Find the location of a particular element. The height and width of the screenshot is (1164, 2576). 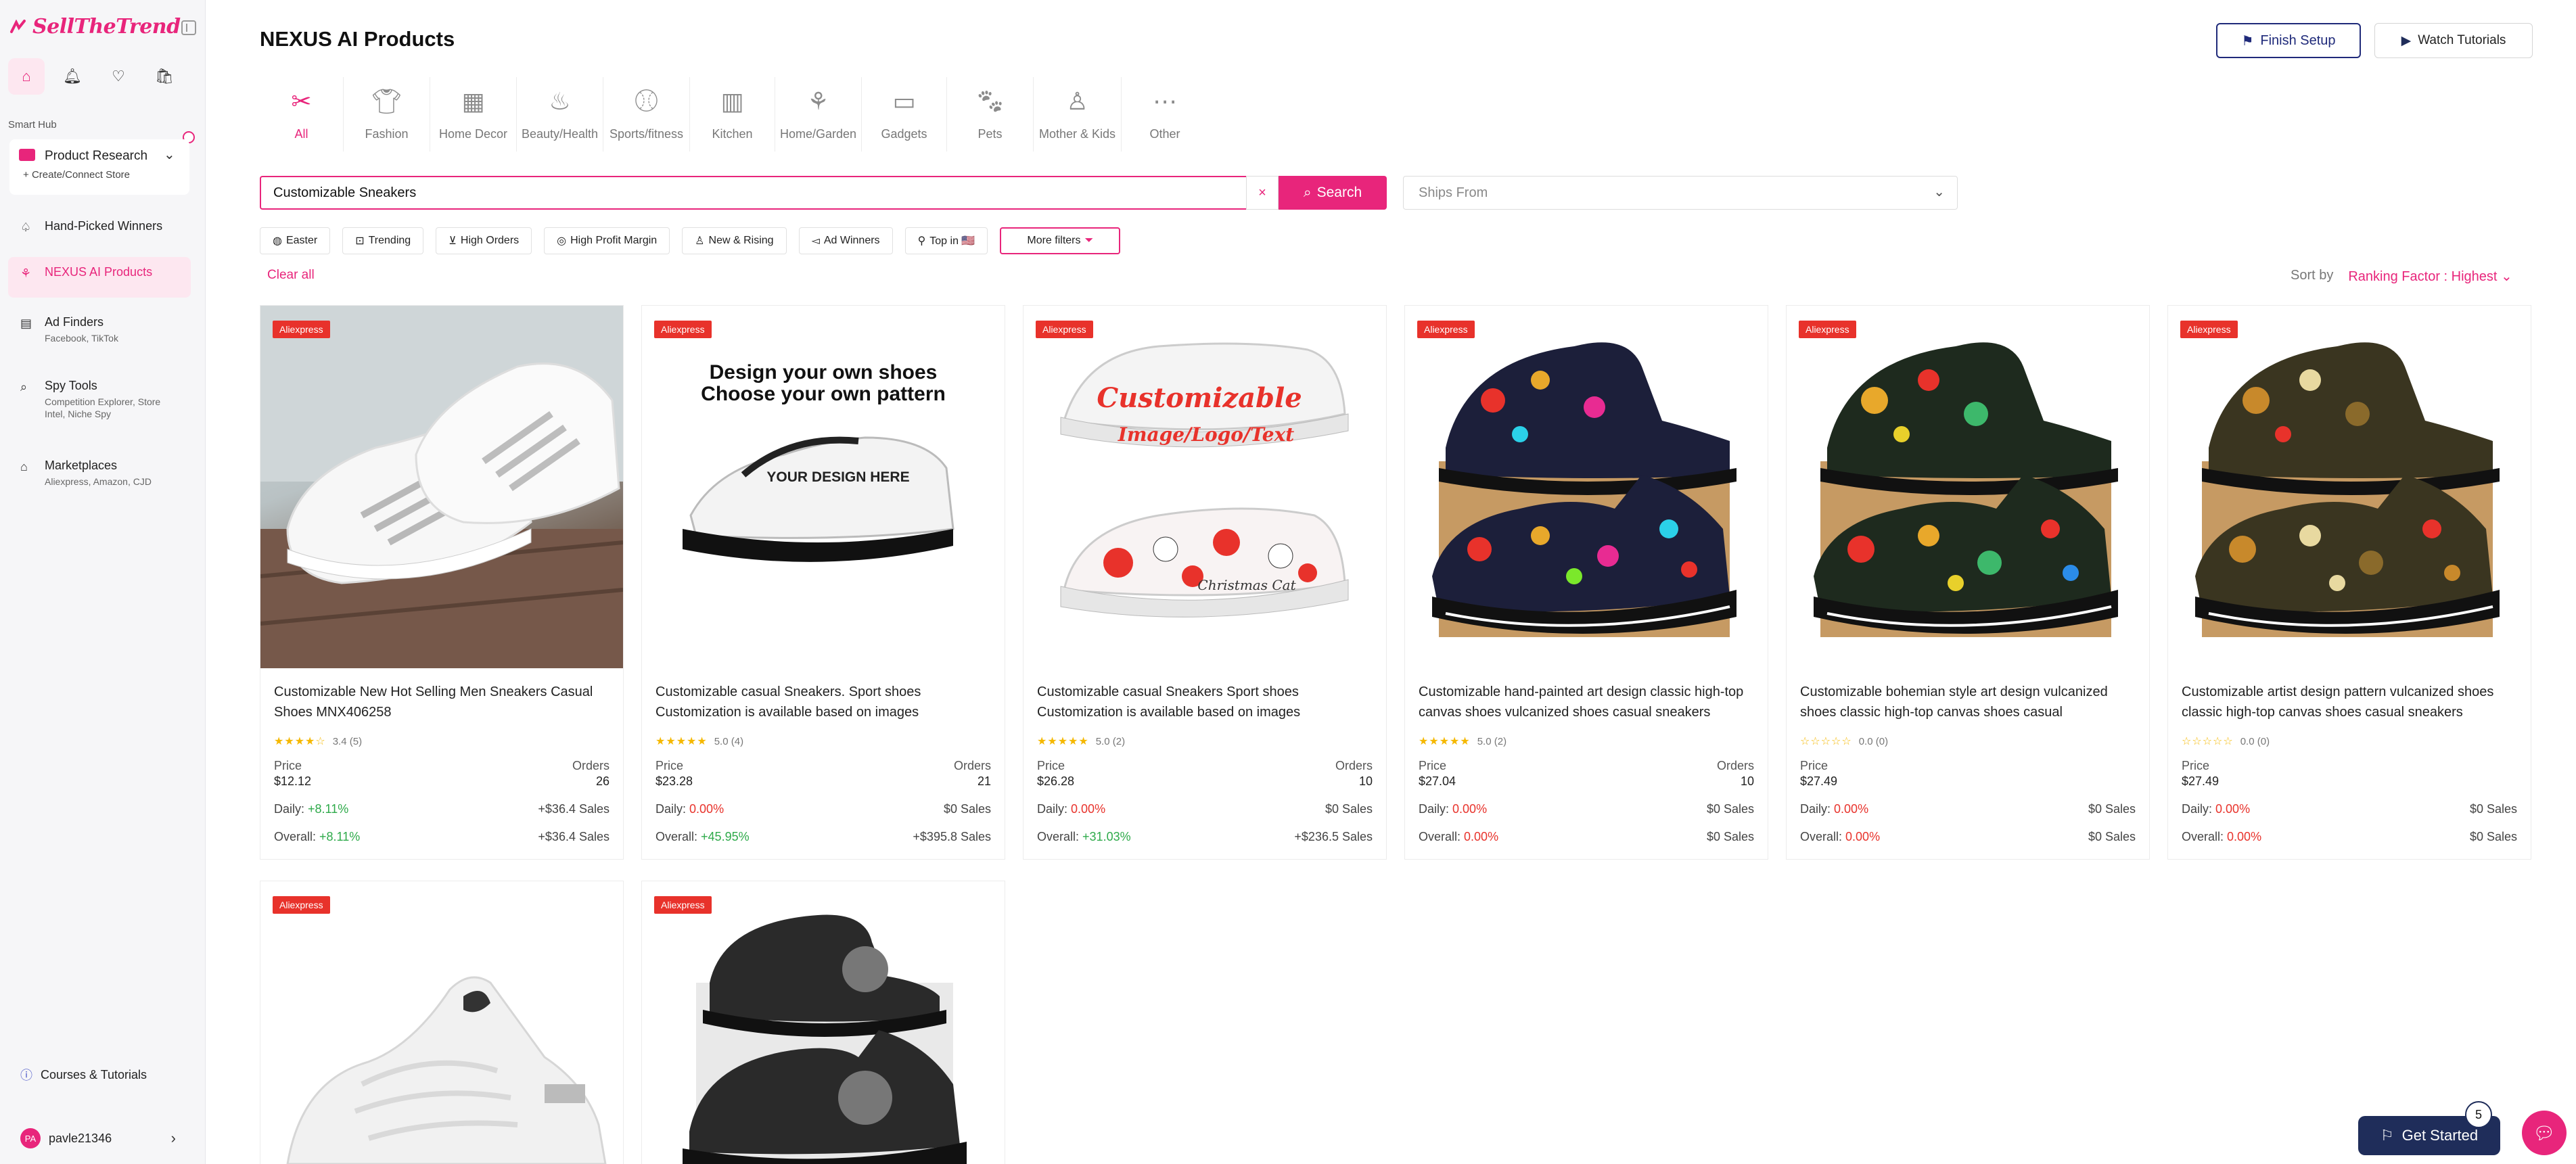

watch-tutorials-label: Watch Tutorials is located at coordinates (2462, 40).